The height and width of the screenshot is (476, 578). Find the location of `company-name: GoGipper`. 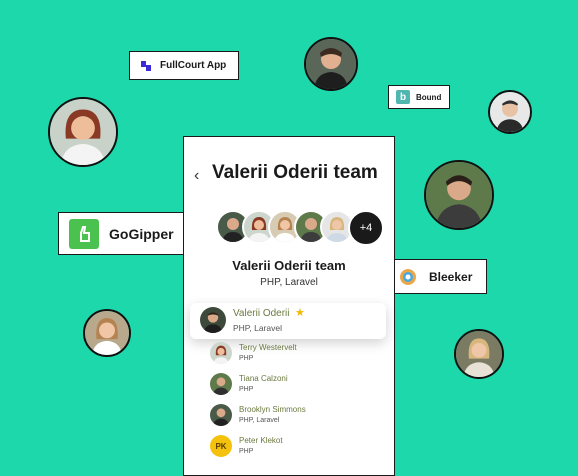

company-name: GoGipper is located at coordinates (141, 233).